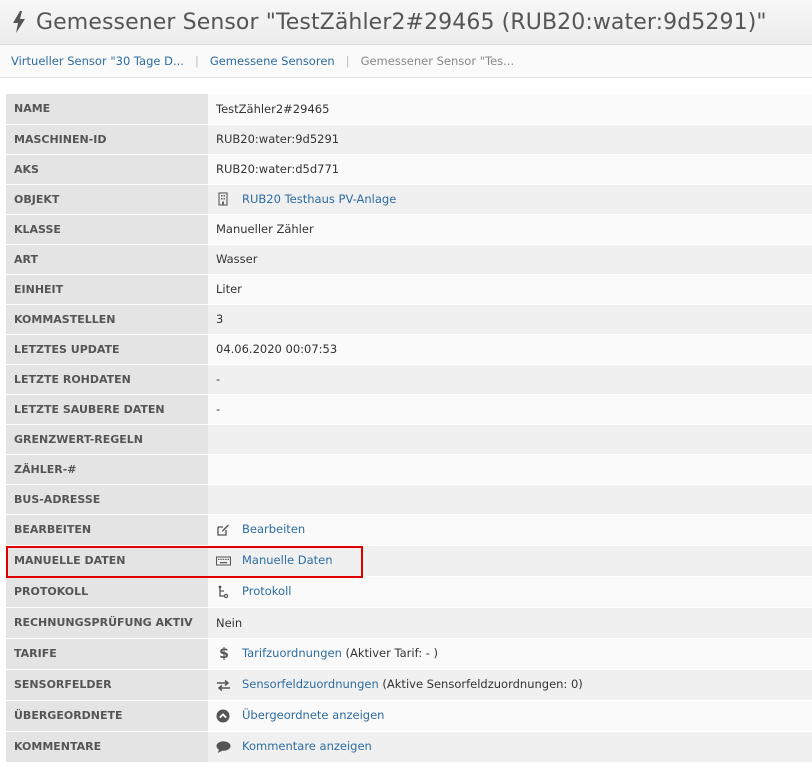 The image size is (812, 774). Describe the element at coordinates (409, 530) in the screenshot. I see `table-row: BEARBEITEN Bearbeiten` at that location.